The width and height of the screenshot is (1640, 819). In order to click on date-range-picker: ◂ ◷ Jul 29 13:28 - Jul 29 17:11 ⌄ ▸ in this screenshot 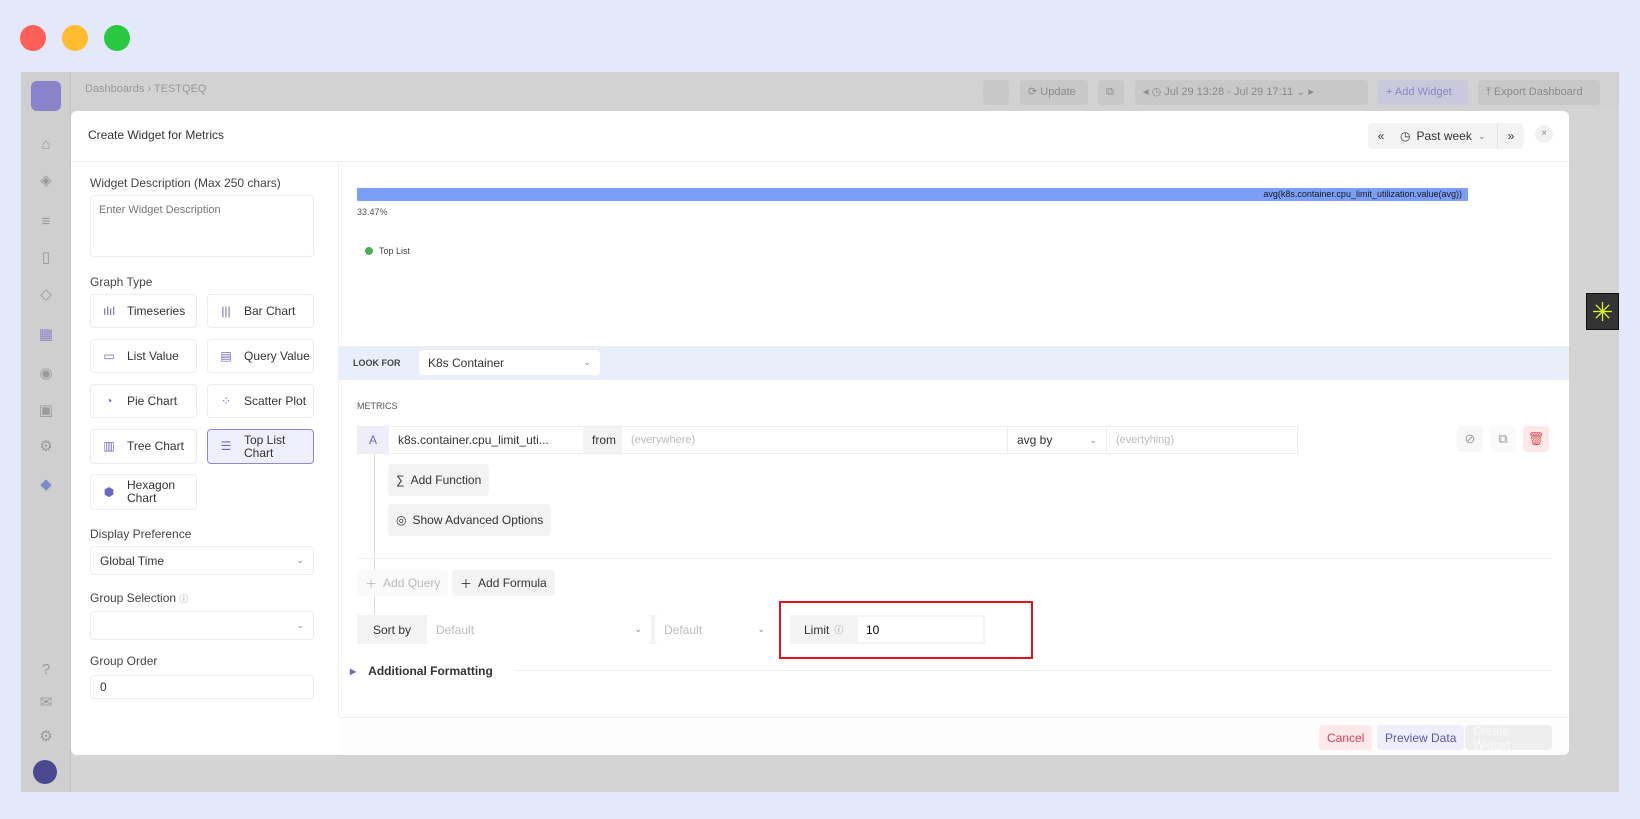, I will do `click(1251, 92)`.